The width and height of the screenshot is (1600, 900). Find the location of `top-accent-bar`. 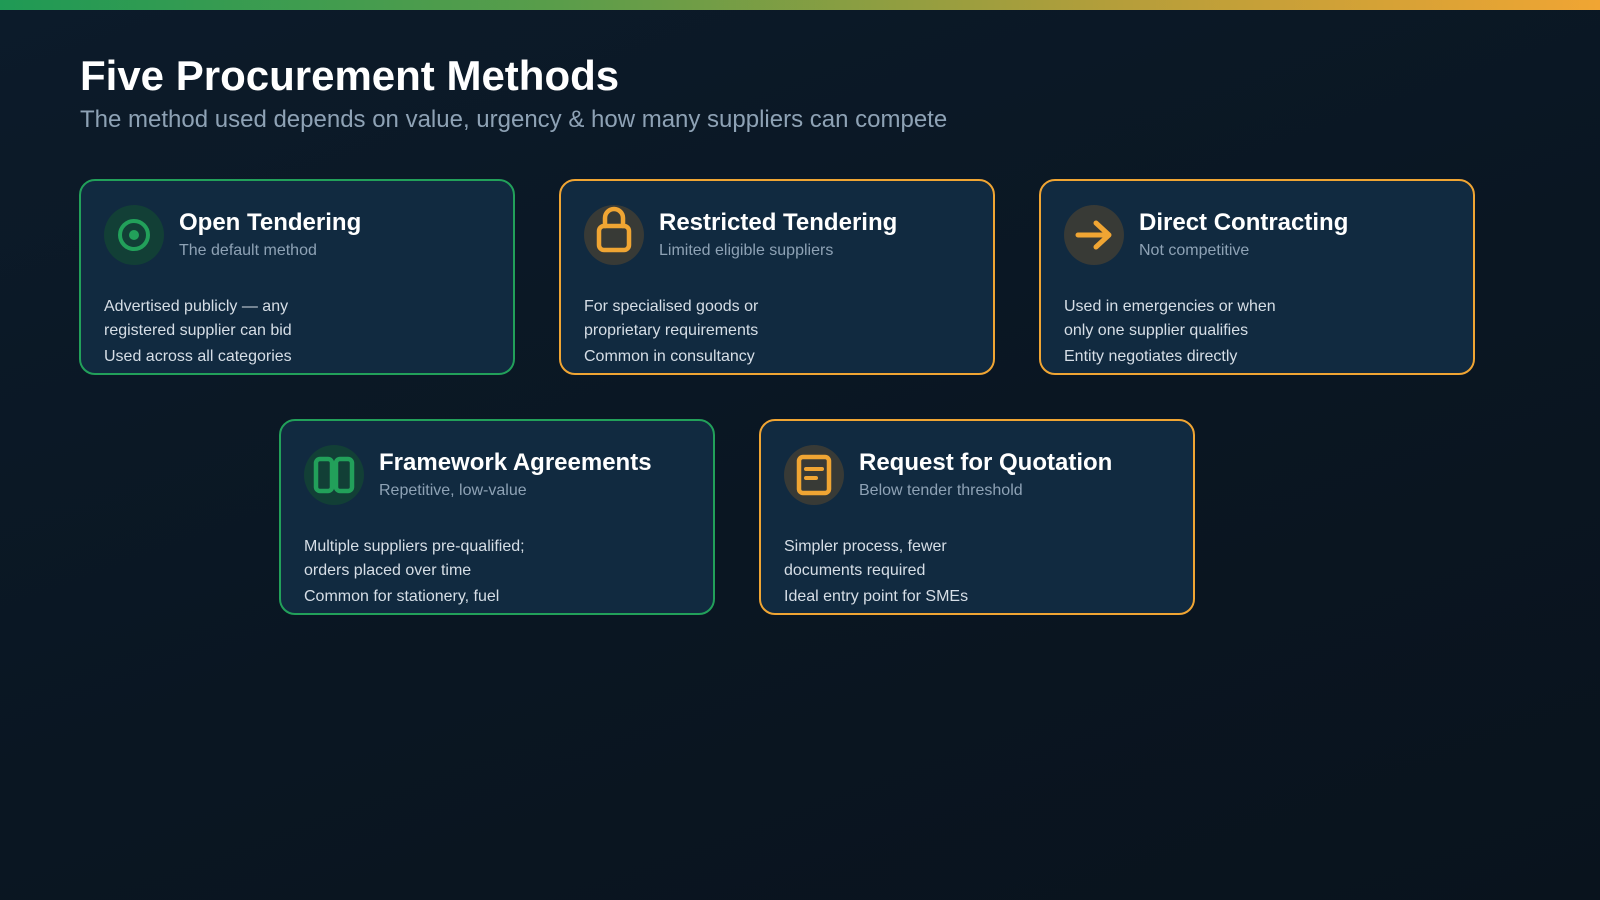

top-accent-bar is located at coordinates (800, 5).